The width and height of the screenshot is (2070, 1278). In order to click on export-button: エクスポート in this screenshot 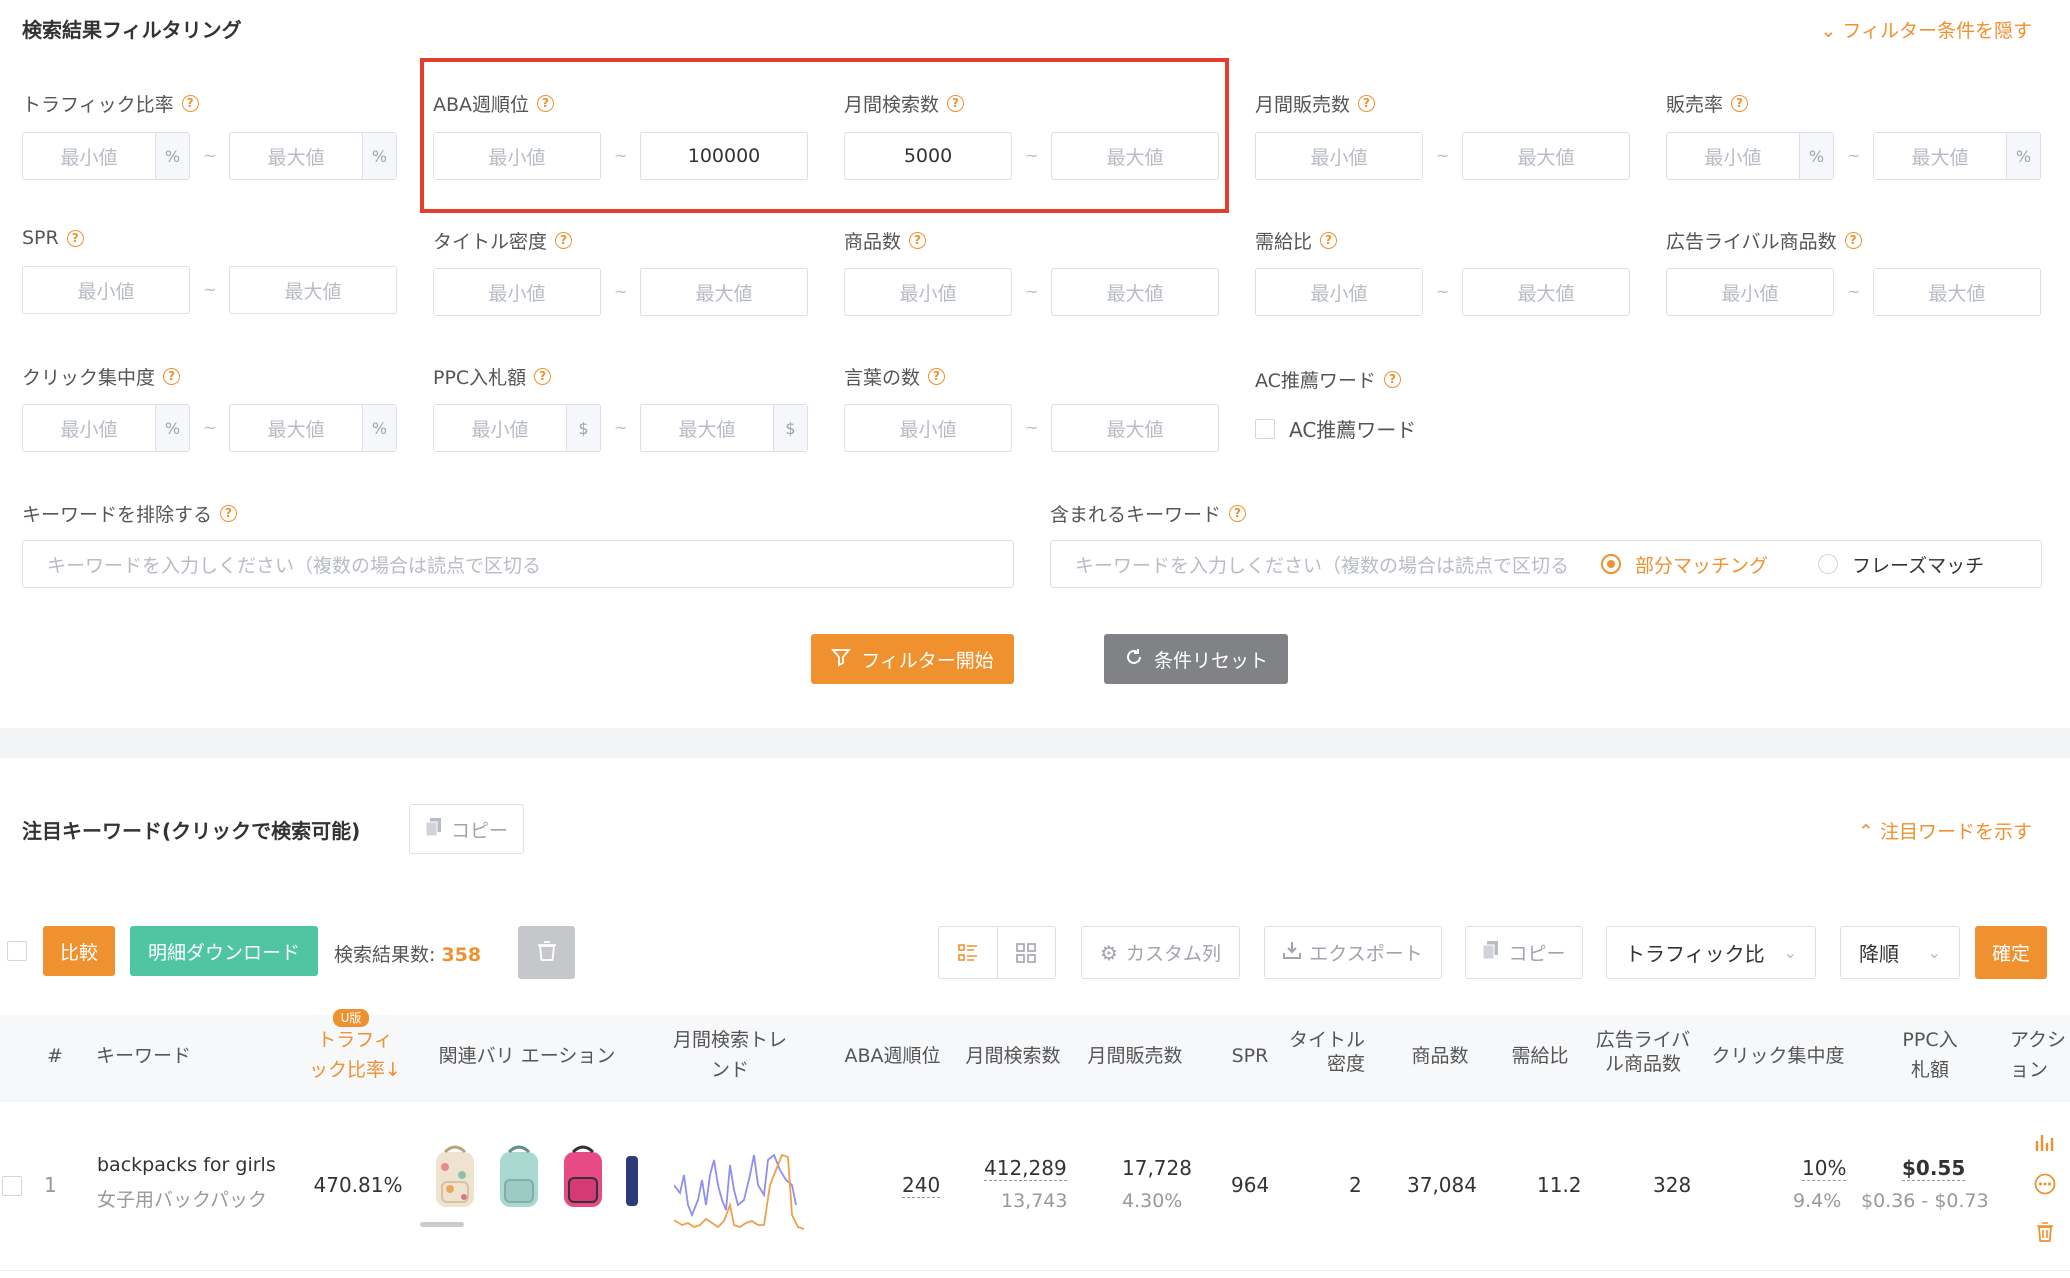, I will do `click(1353, 952)`.